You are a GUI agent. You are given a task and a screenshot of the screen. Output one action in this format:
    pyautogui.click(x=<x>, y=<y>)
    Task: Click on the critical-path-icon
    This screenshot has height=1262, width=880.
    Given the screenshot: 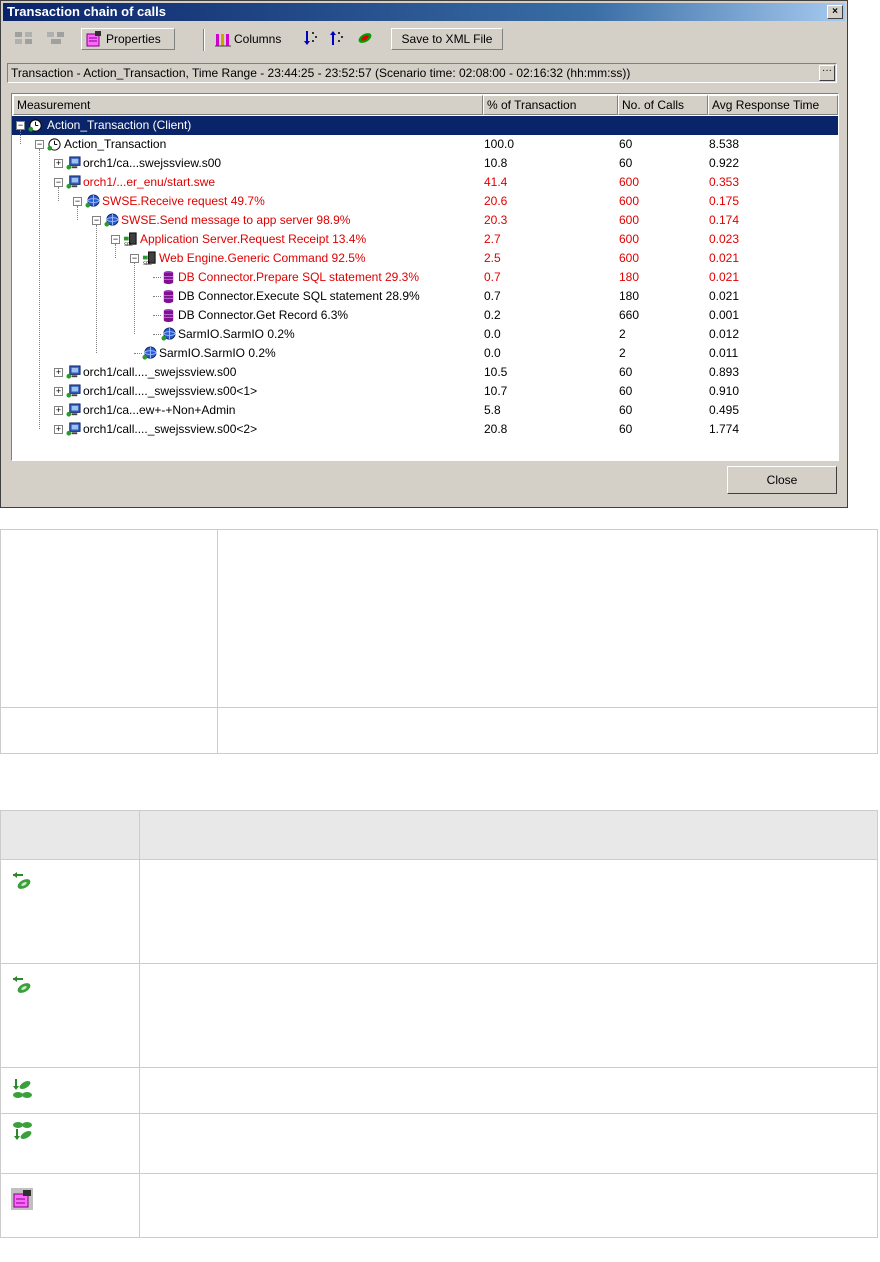 What is the action you would take?
    pyautogui.click(x=365, y=38)
    